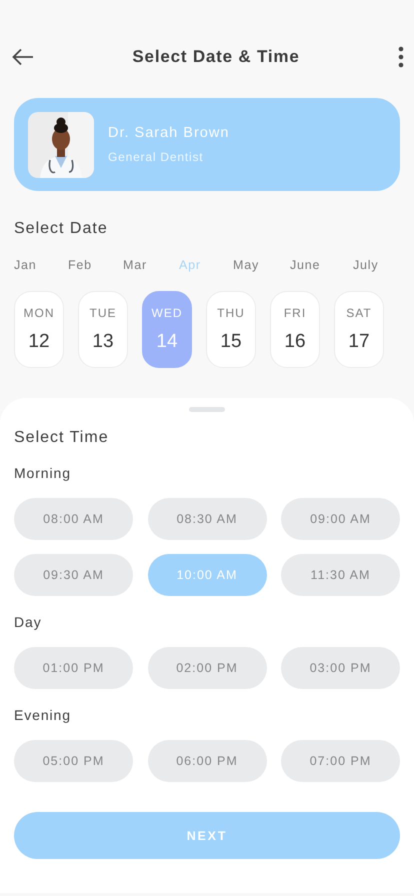 The width and height of the screenshot is (414, 896). Describe the element at coordinates (295, 329) in the screenshot. I see `day-card: FRI 16` at that location.